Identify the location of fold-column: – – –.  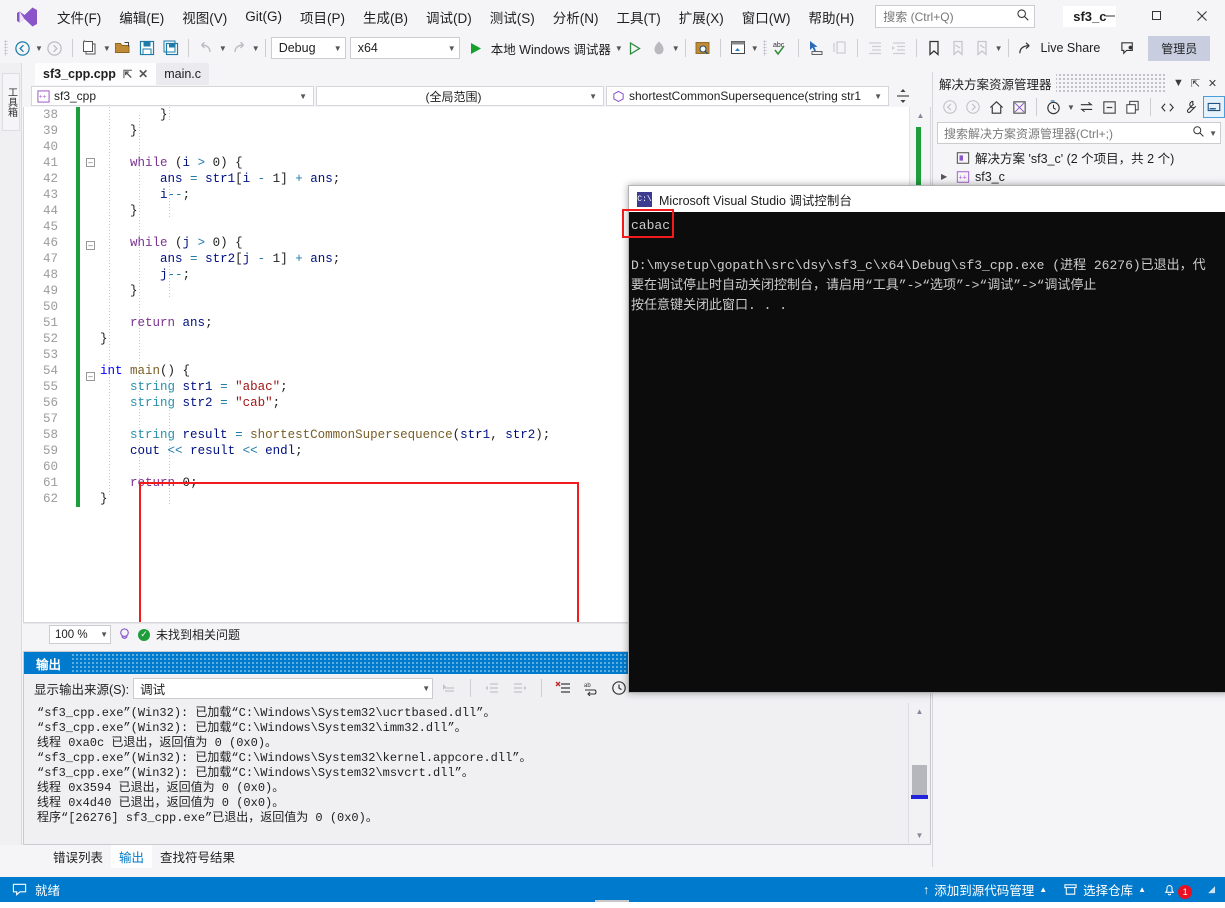
(93, 311).